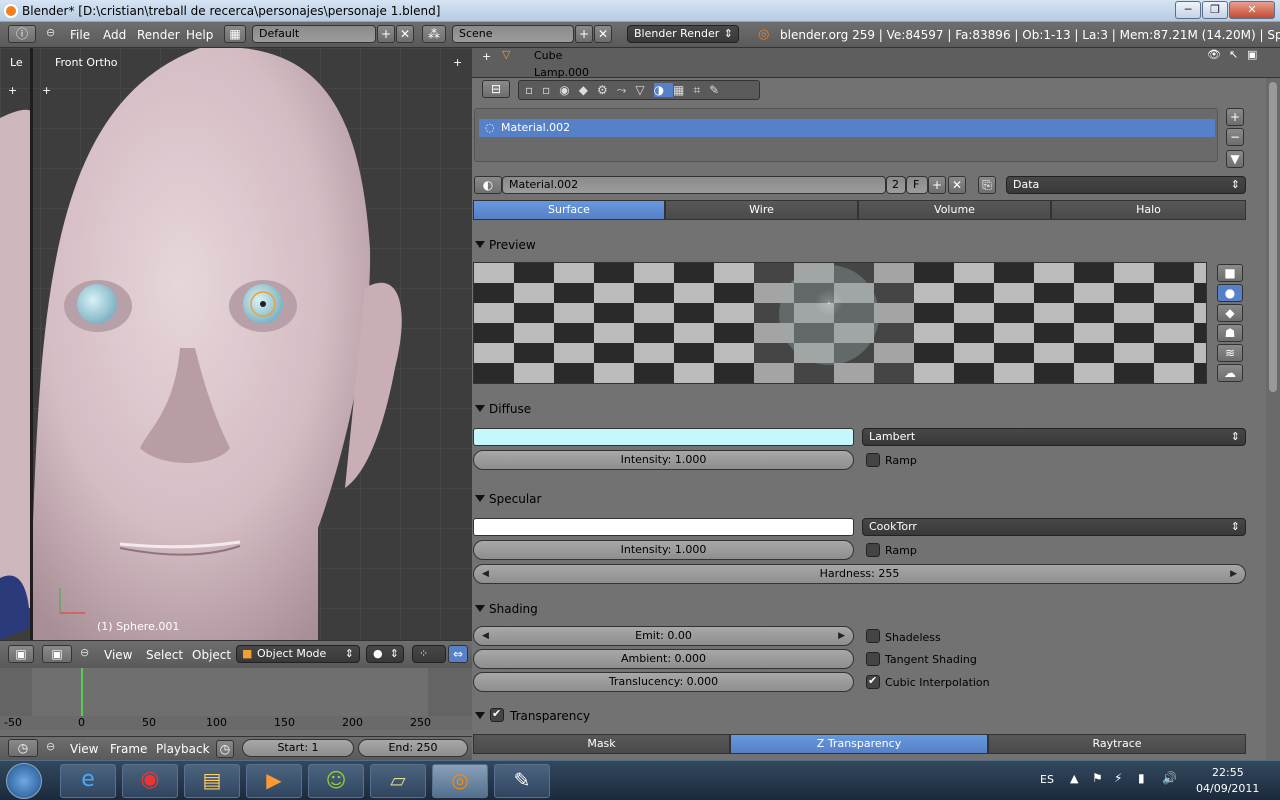 The width and height of the screenshot is (1280, 800). I want to click on taskbar-blender-icon: ◎, so click(460, 781).